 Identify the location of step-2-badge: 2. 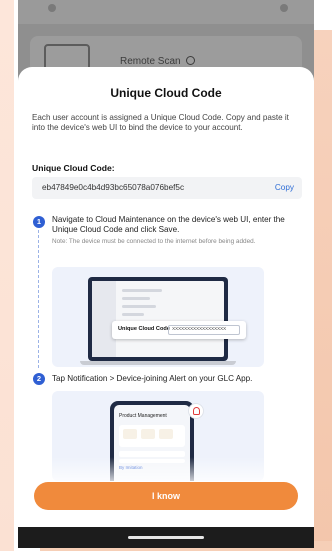
(39, 379).